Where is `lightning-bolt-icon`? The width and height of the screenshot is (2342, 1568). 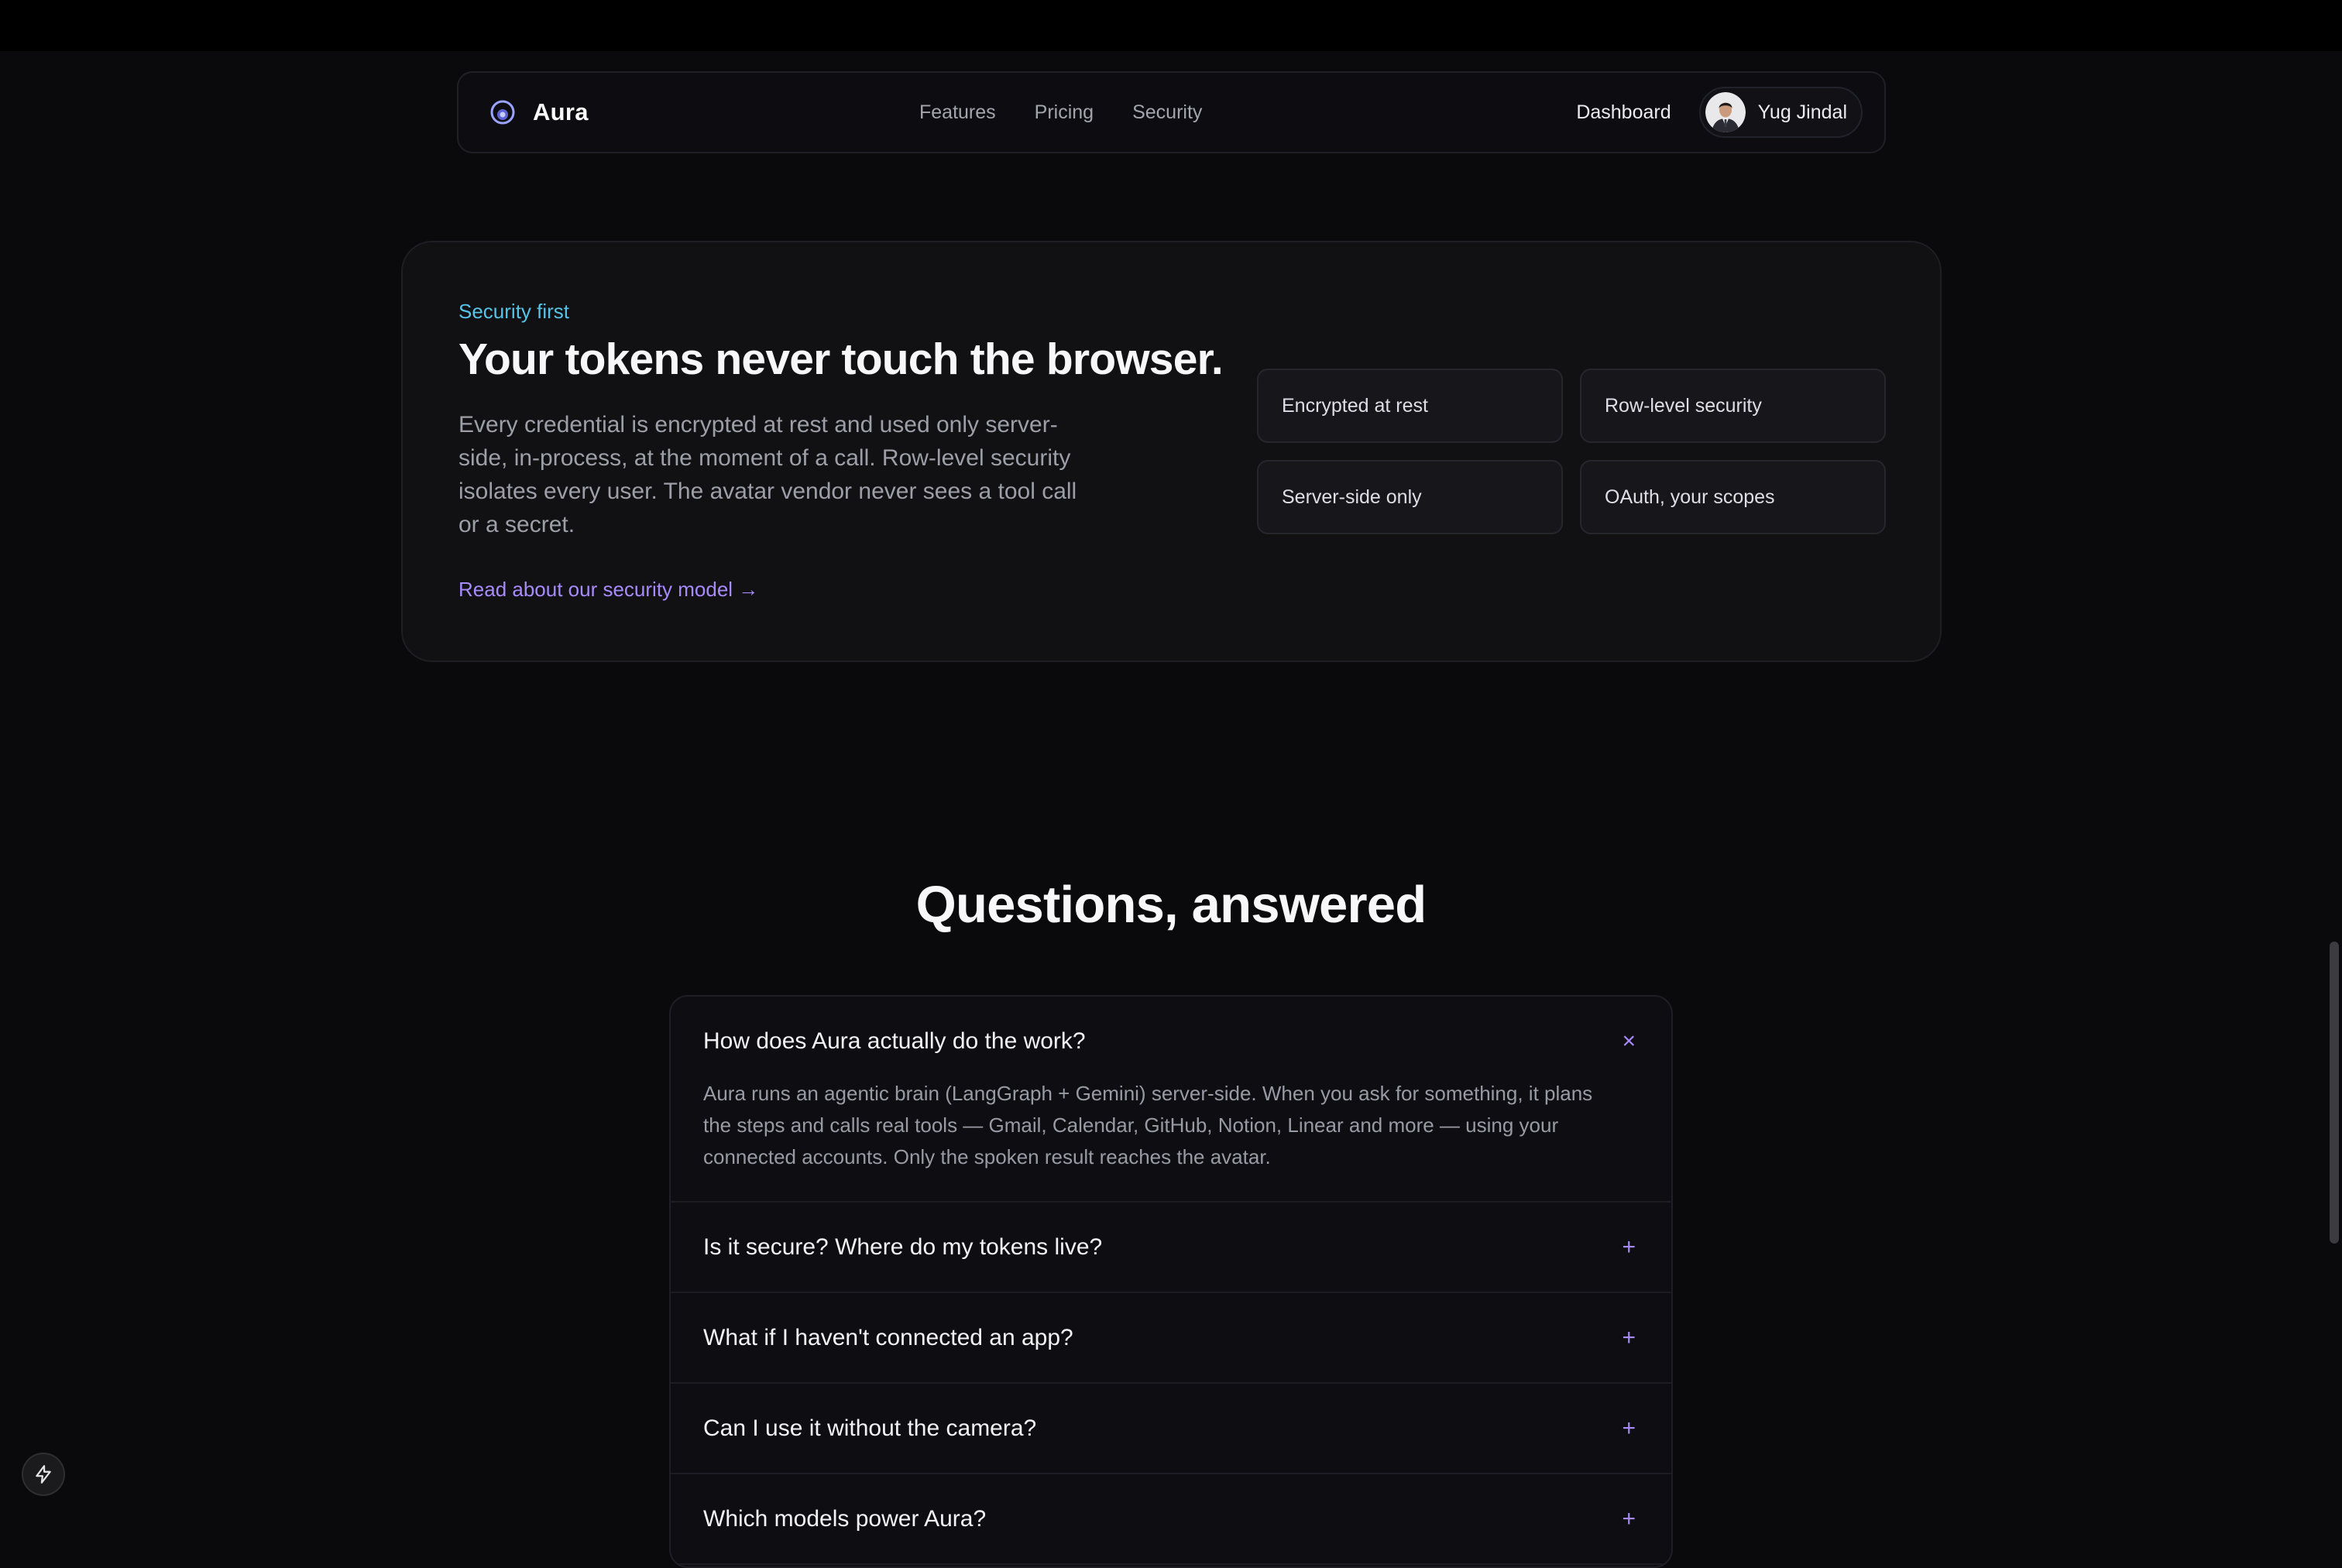
lightning-bolt-icon is located at coordinates (43, 1474).